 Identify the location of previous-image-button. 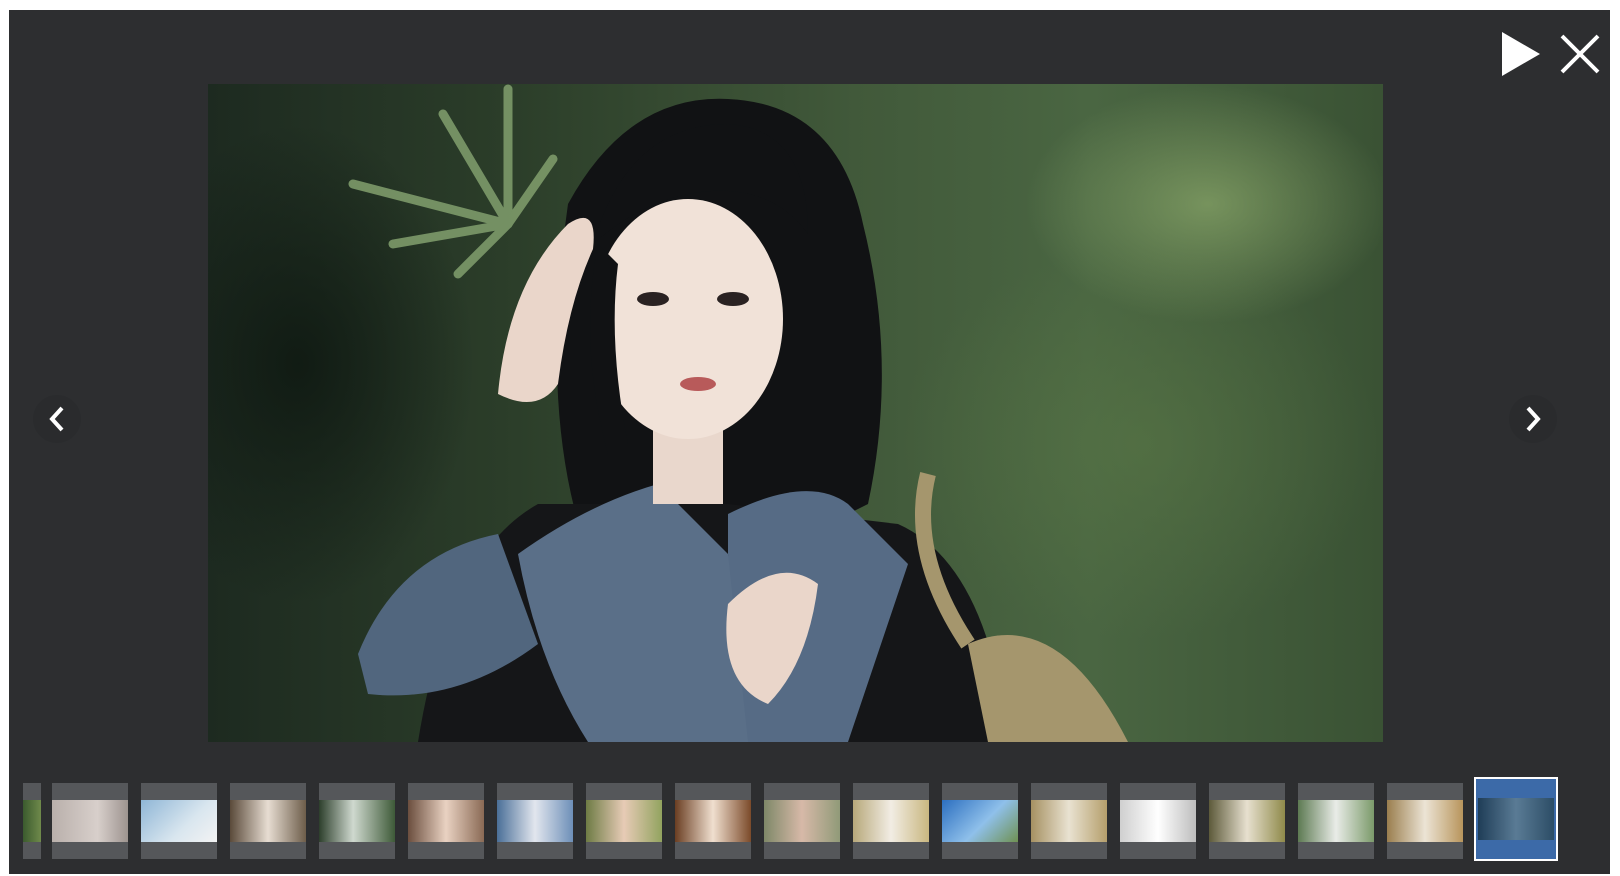
(57, 419).